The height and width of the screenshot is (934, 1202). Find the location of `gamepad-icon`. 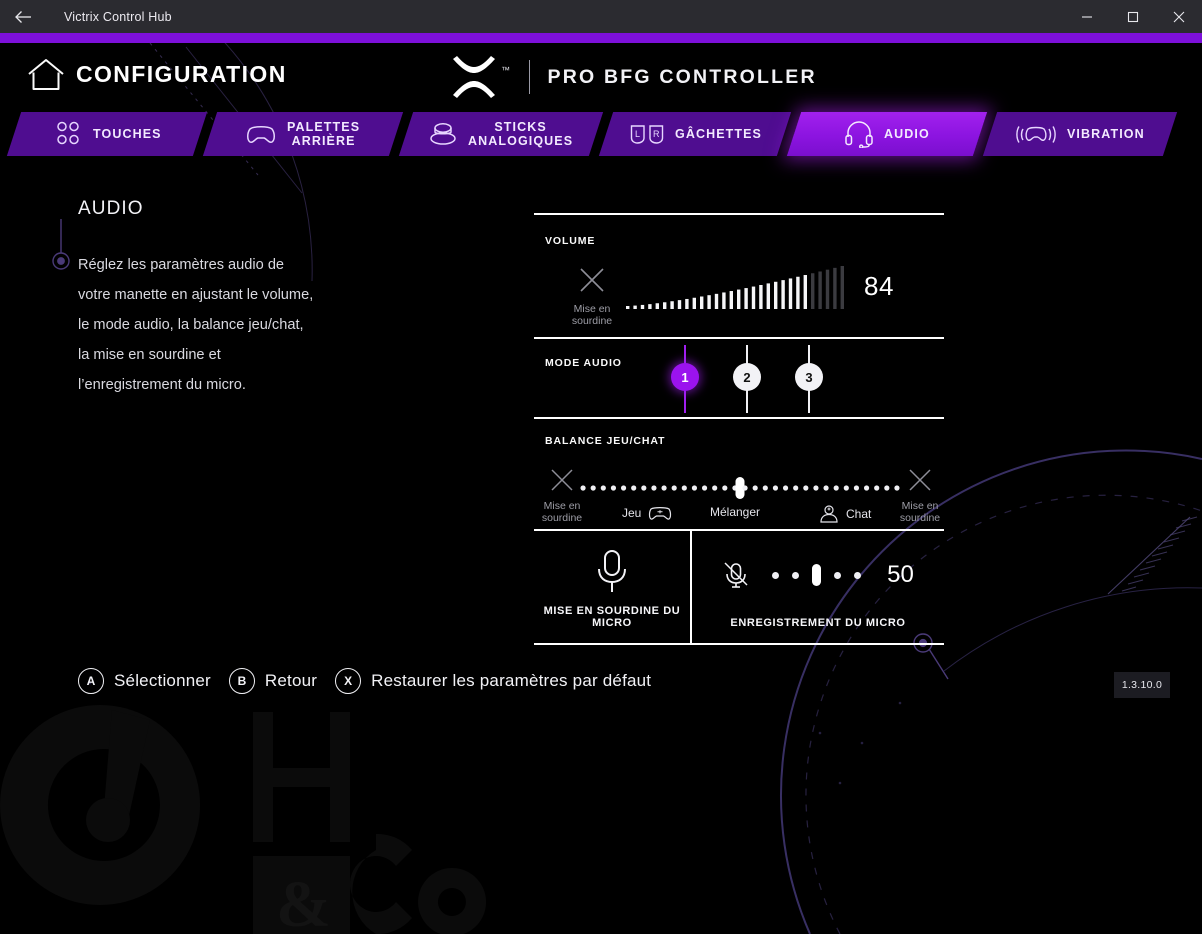

gamepad-icon is located at coordinates (660, 513).